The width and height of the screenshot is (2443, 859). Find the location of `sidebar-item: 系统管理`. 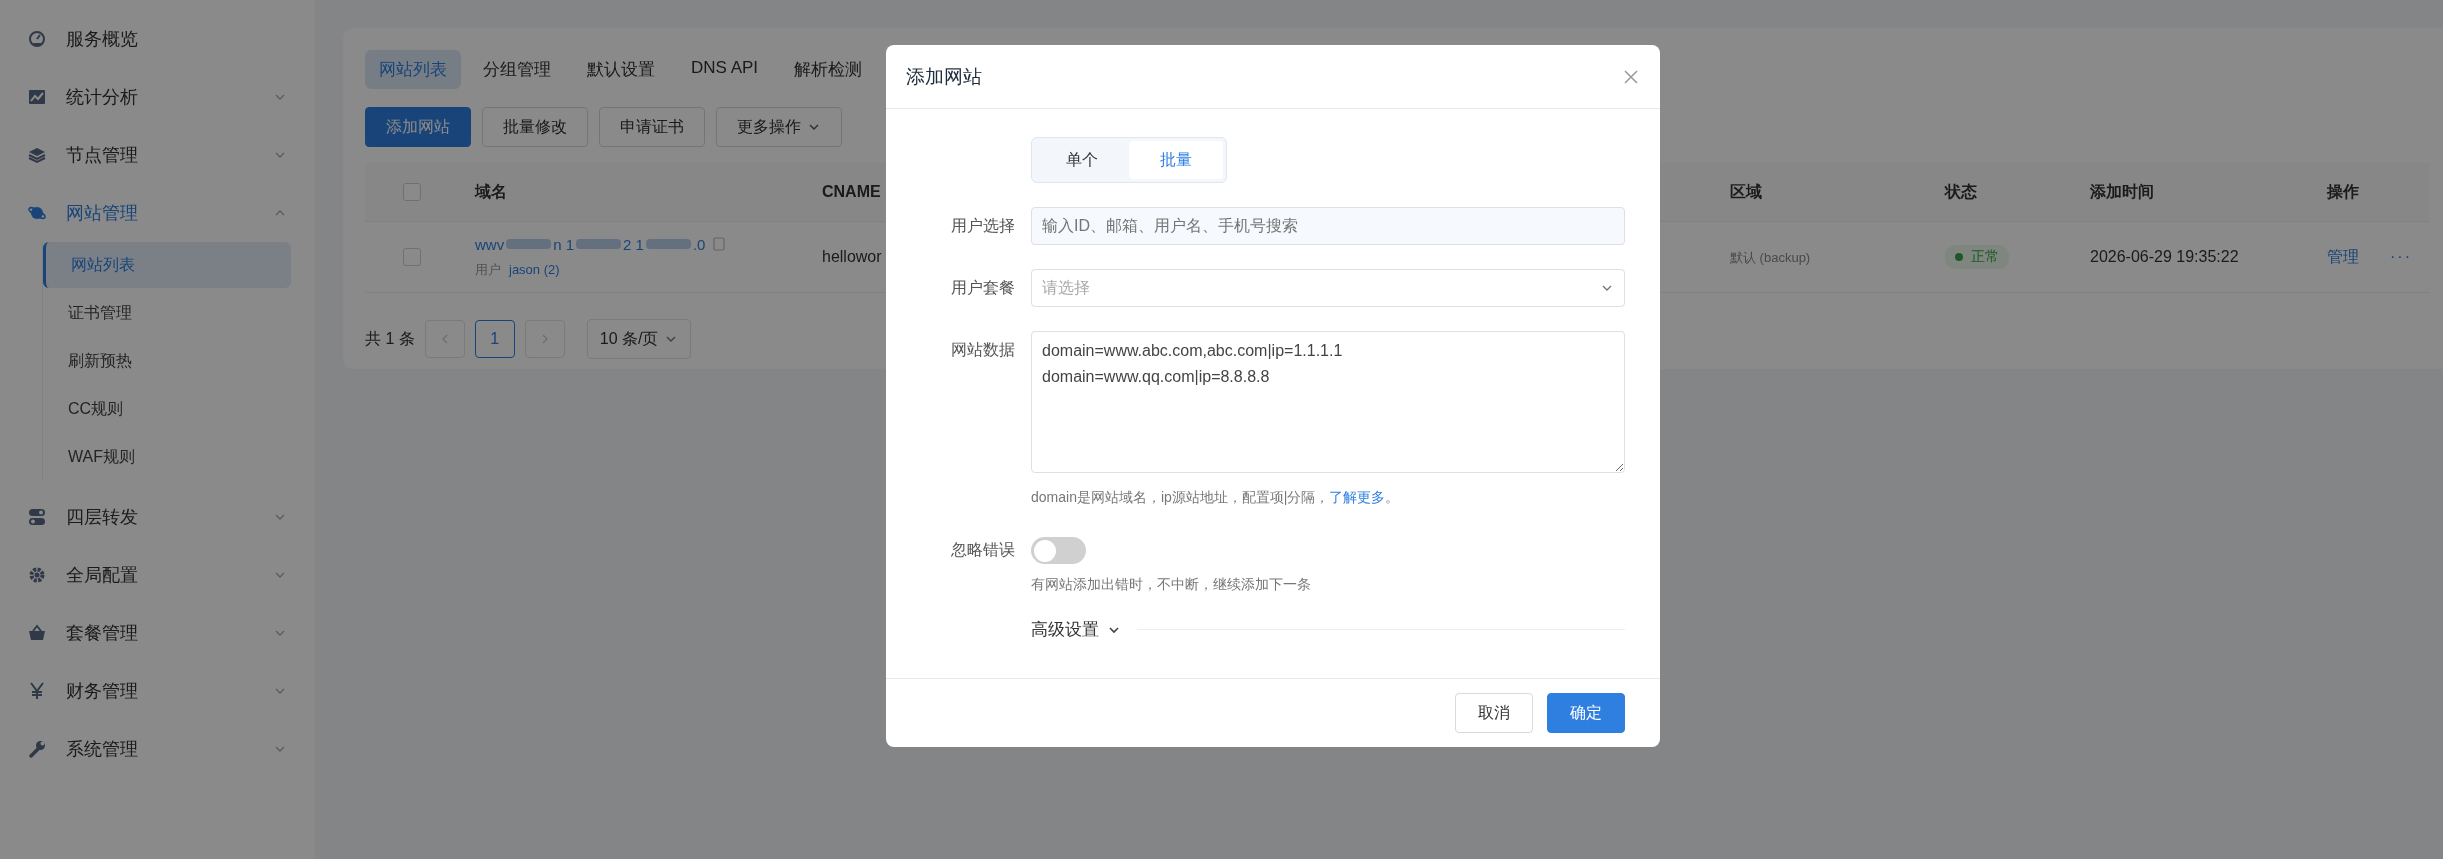

sidebar-item: 系统管理 is located at coordinates (157, 749).